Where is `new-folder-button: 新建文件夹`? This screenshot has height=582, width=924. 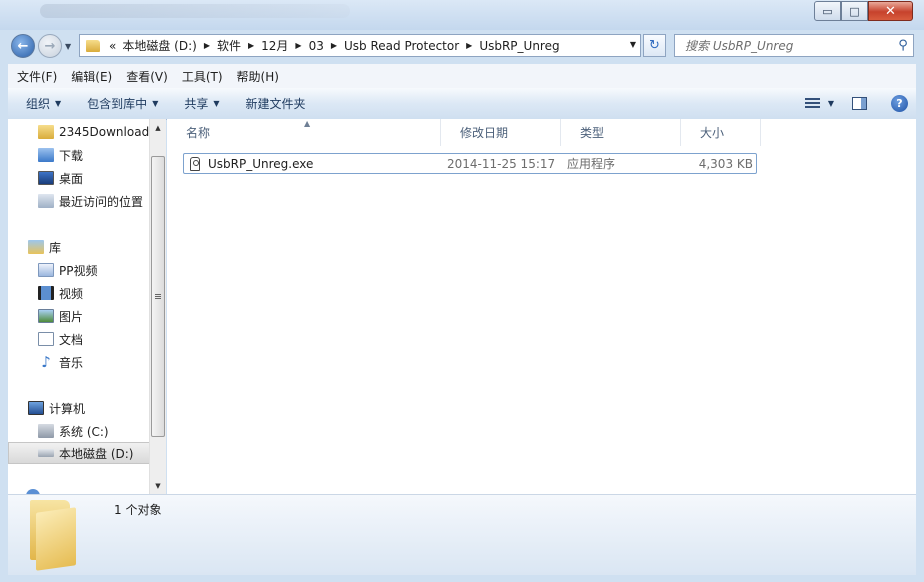
new-folder-button: 新建文件夹 is located at coordinates (276, 103).